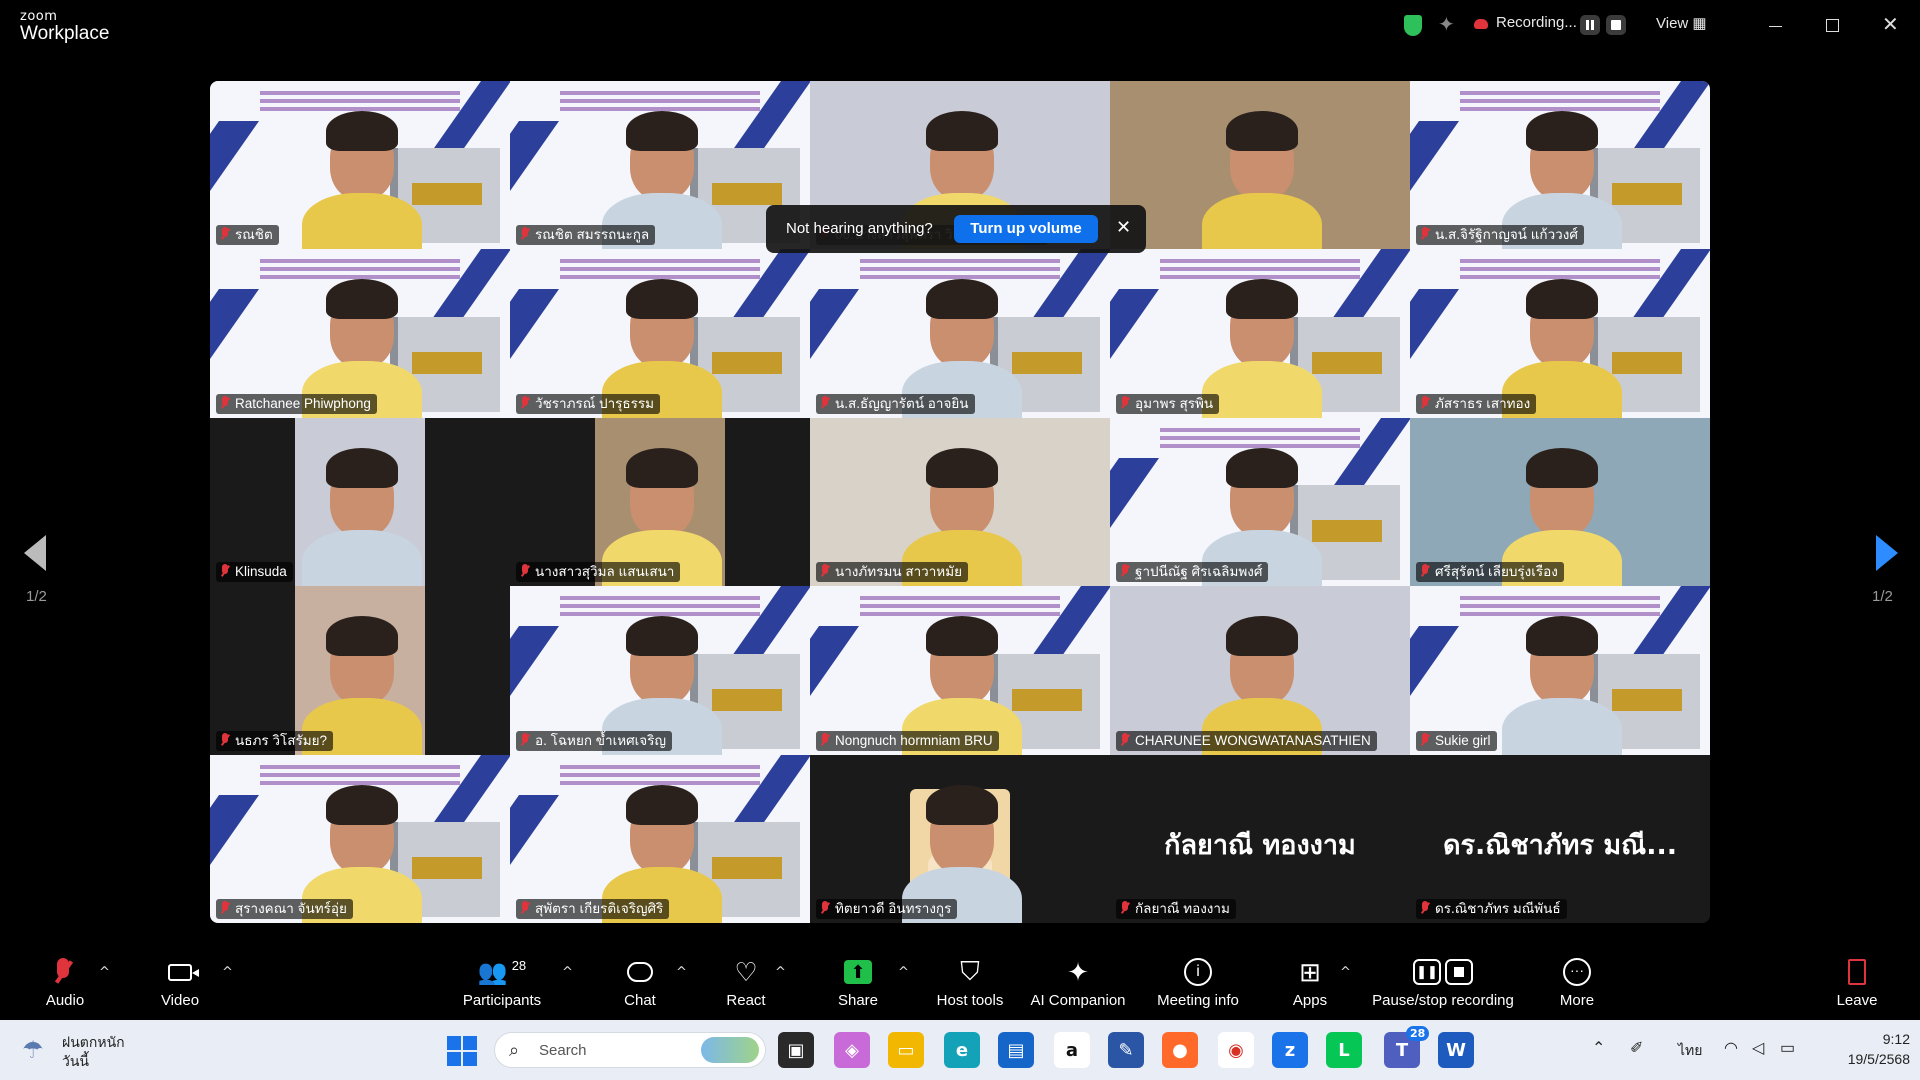 This screenshot has width=1920, height=1080. What do you see at coordinates (1690, 1051) in the screenshot?
I see `language-indicator: ไทย` at bounding box center [1690, 1051].